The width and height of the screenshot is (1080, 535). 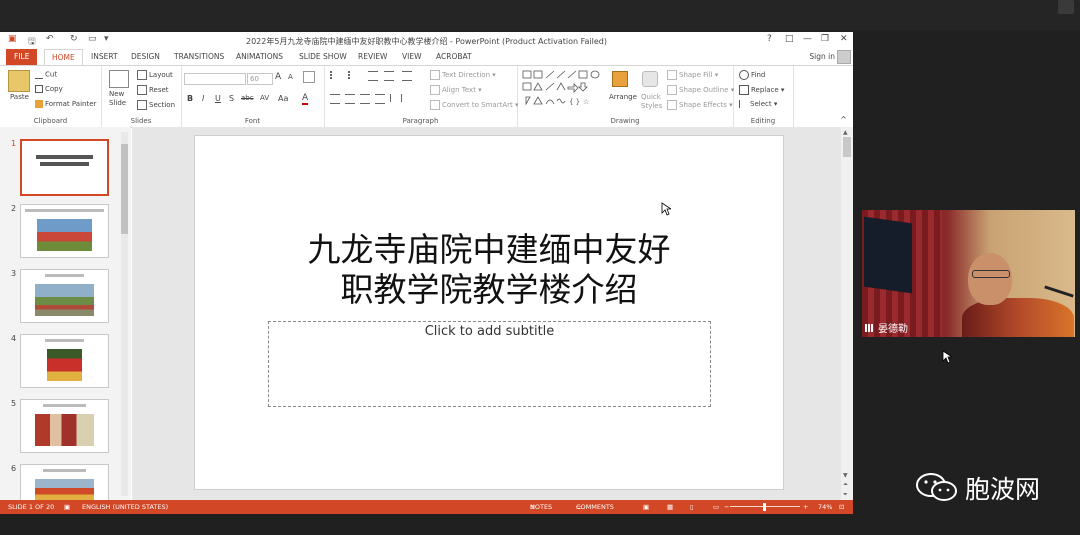 What do you see at coordinates (39, 89) in the screenshot?
I see `copy-icon` at bounding box center [39, 89].